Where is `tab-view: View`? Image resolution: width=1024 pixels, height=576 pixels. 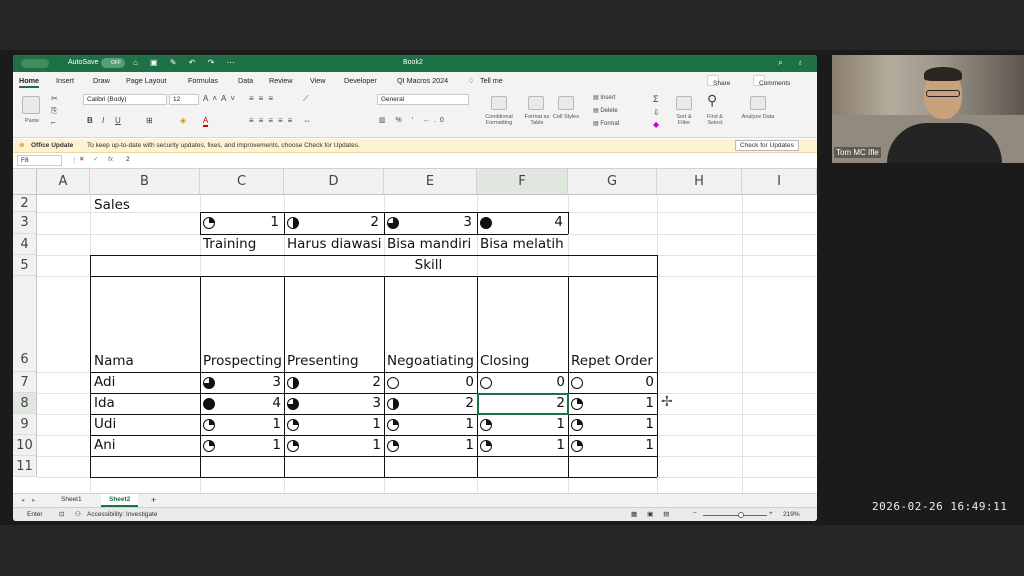 tab-view: View is located at coordinates (317, 80).